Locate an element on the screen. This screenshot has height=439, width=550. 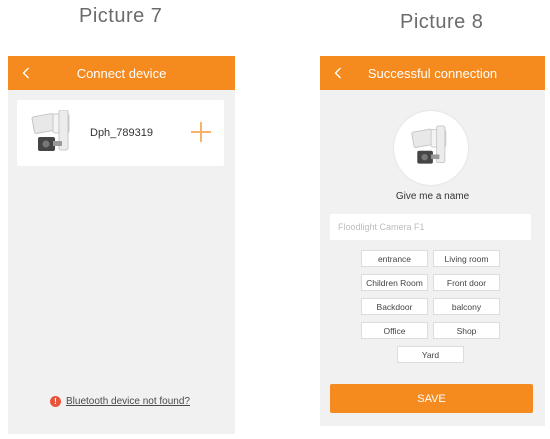
device-name-input is located at coordinates (430, 227).